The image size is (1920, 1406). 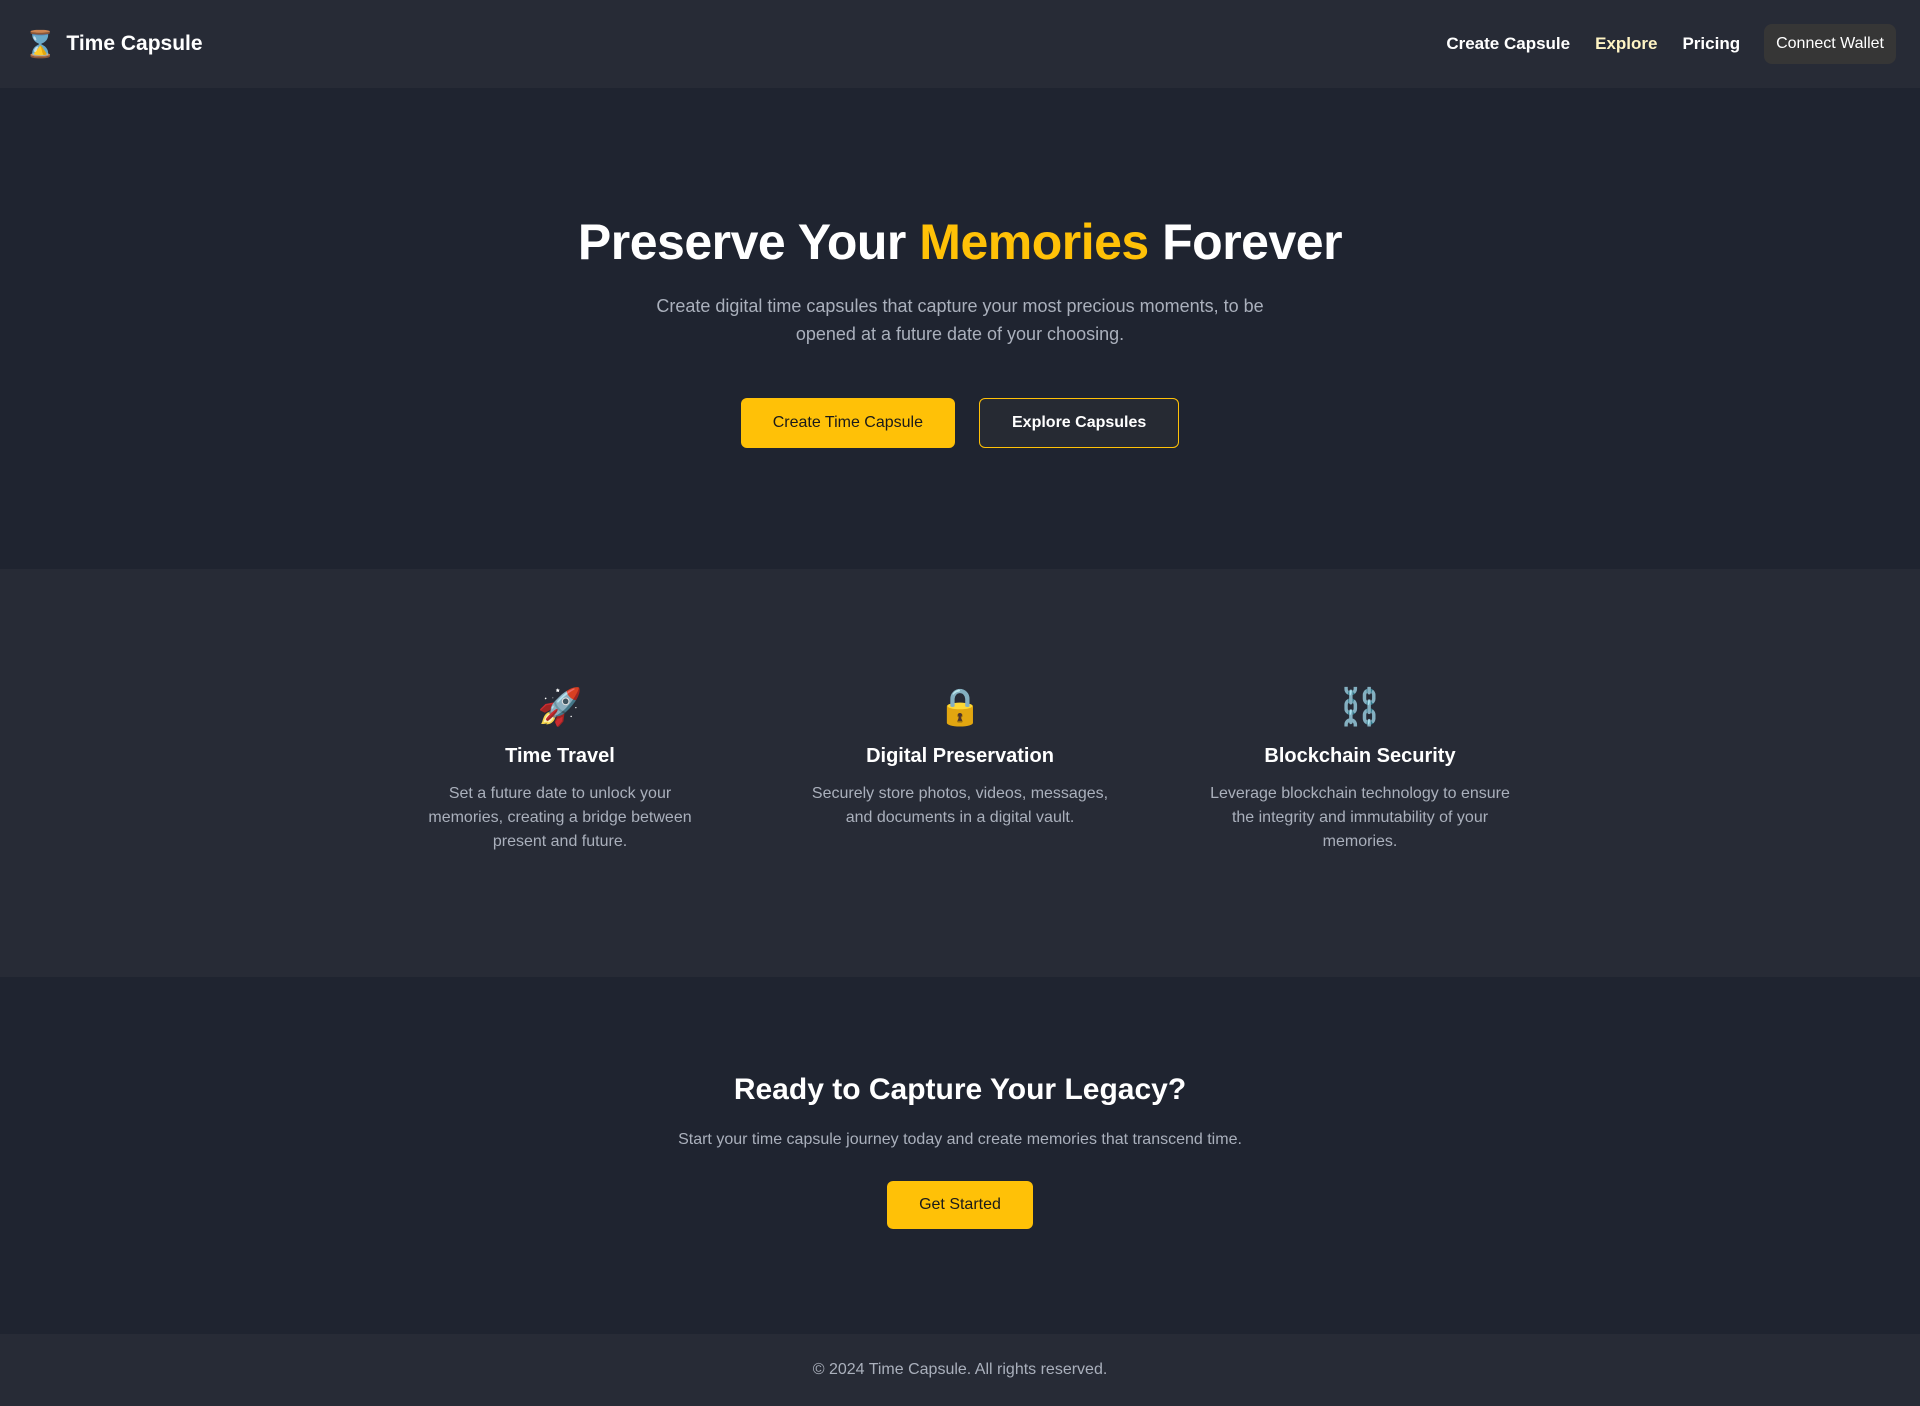 What do you see at coordinates (1034, 242) in the screenshot?
I see `hero-title-accent: Memories` at bounding box center [1034, 242].